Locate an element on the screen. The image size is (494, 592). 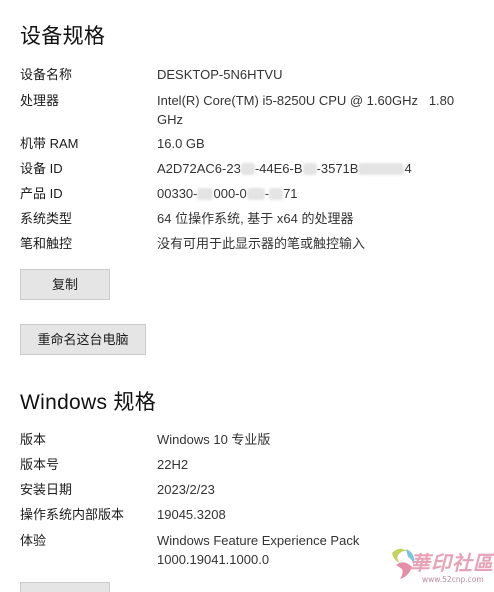
device-id-part: A2D72AC6-23 is located at coordinates (199, 168).